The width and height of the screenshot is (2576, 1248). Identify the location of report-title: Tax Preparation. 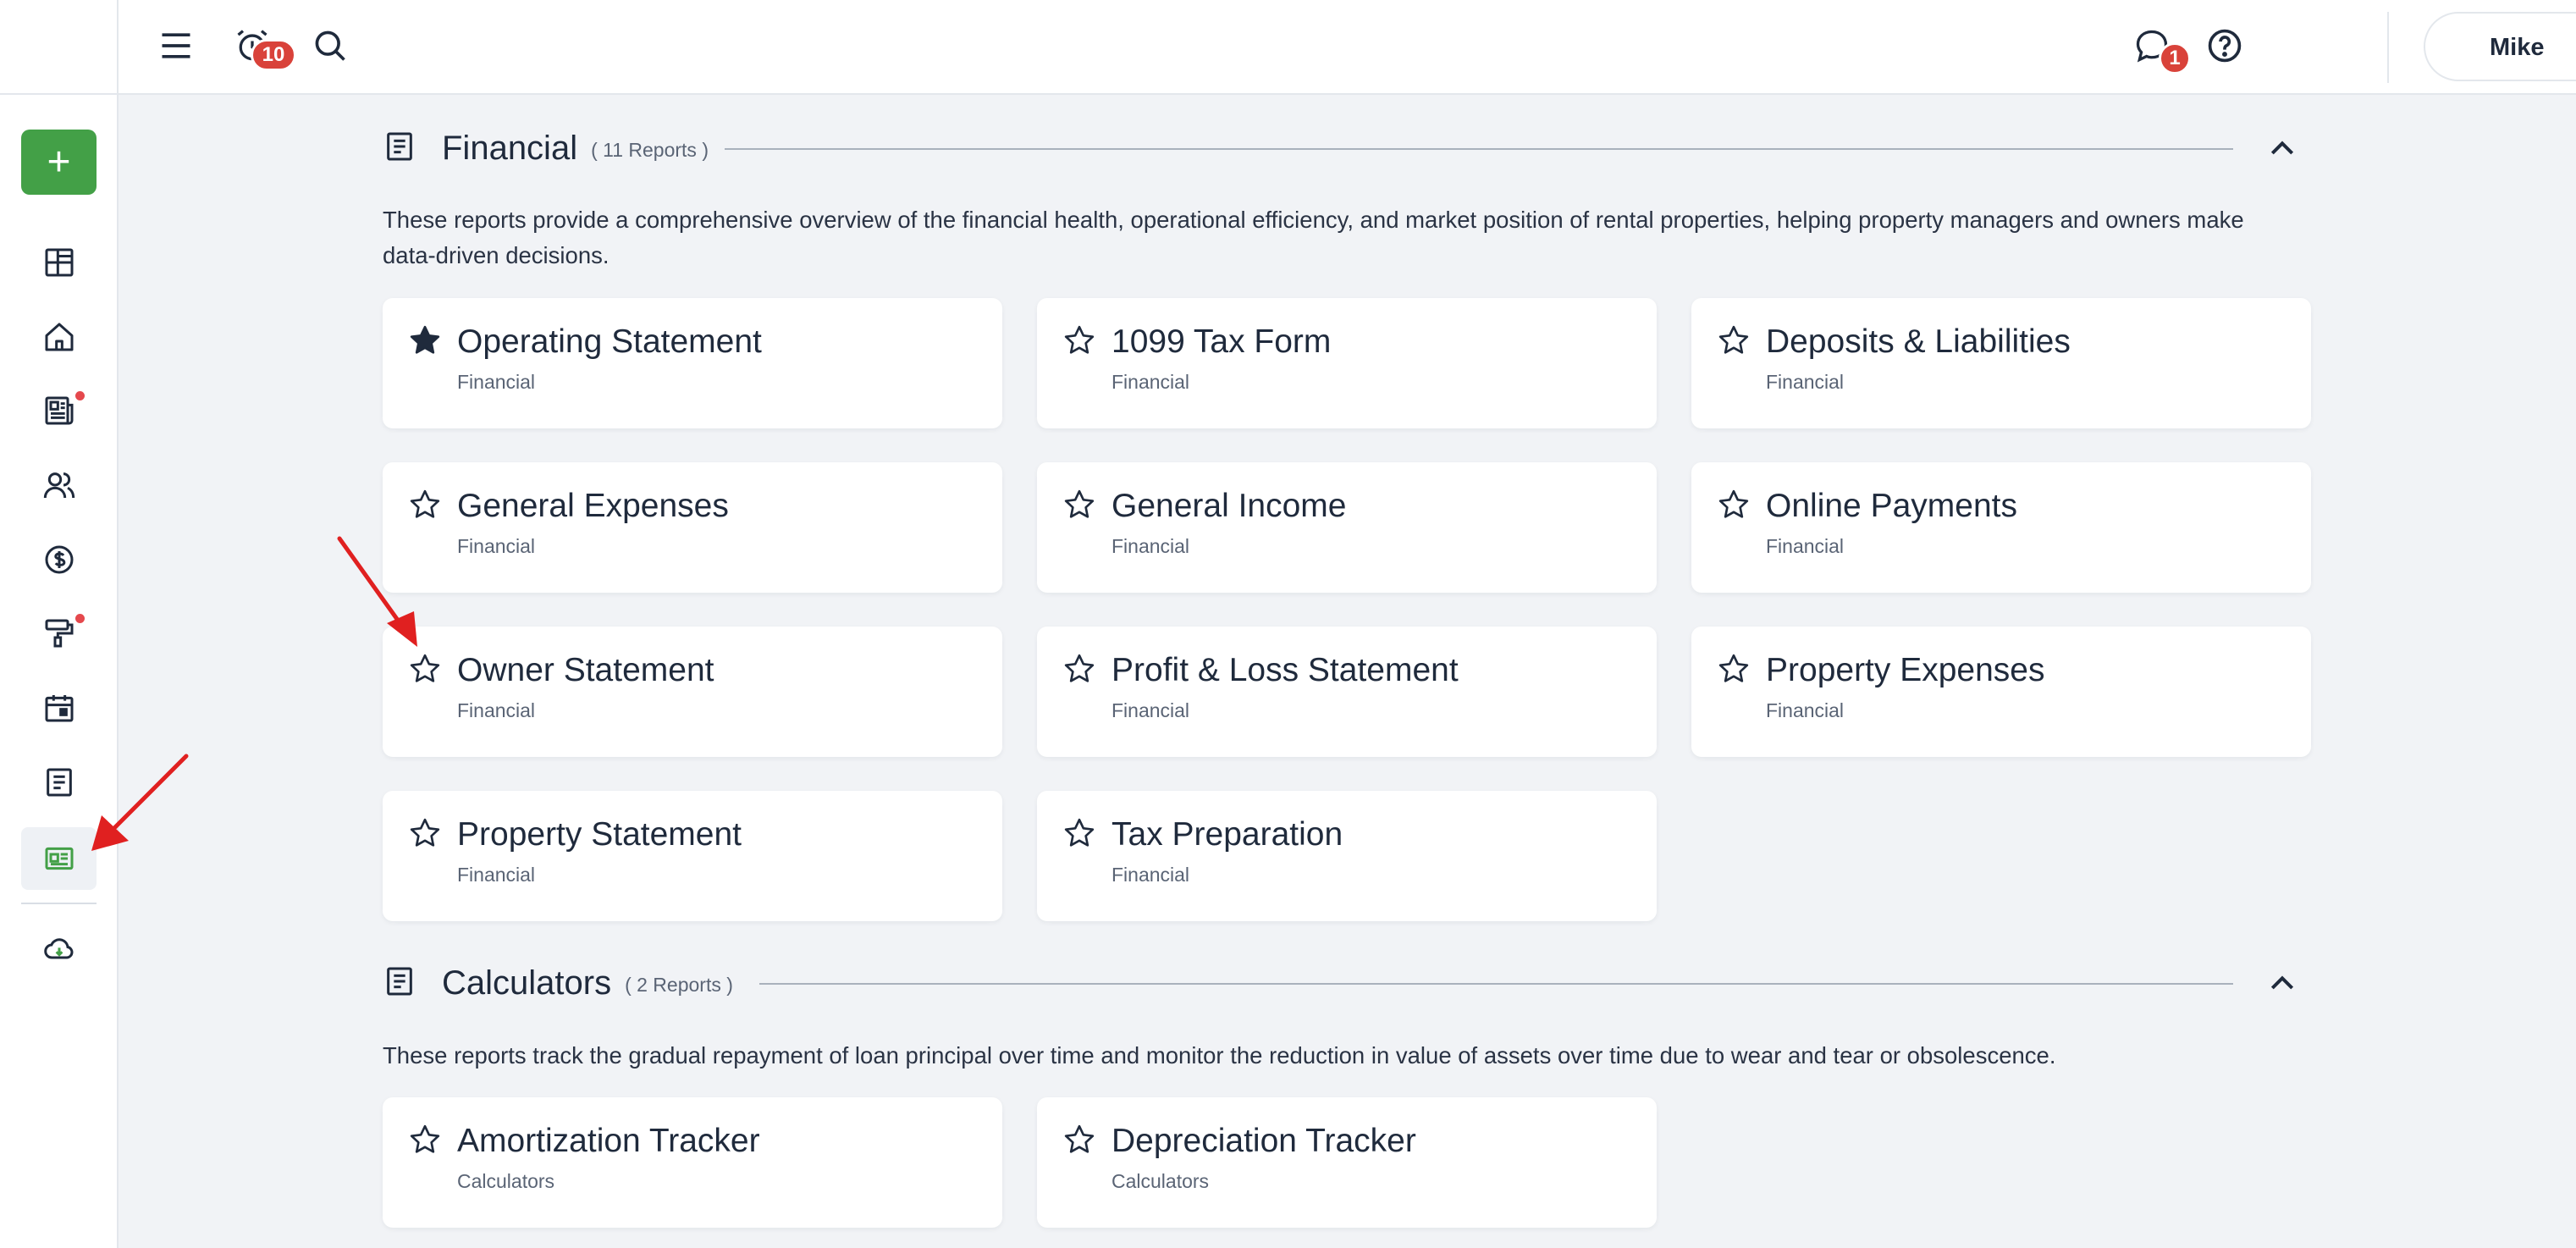
(1227, 834).